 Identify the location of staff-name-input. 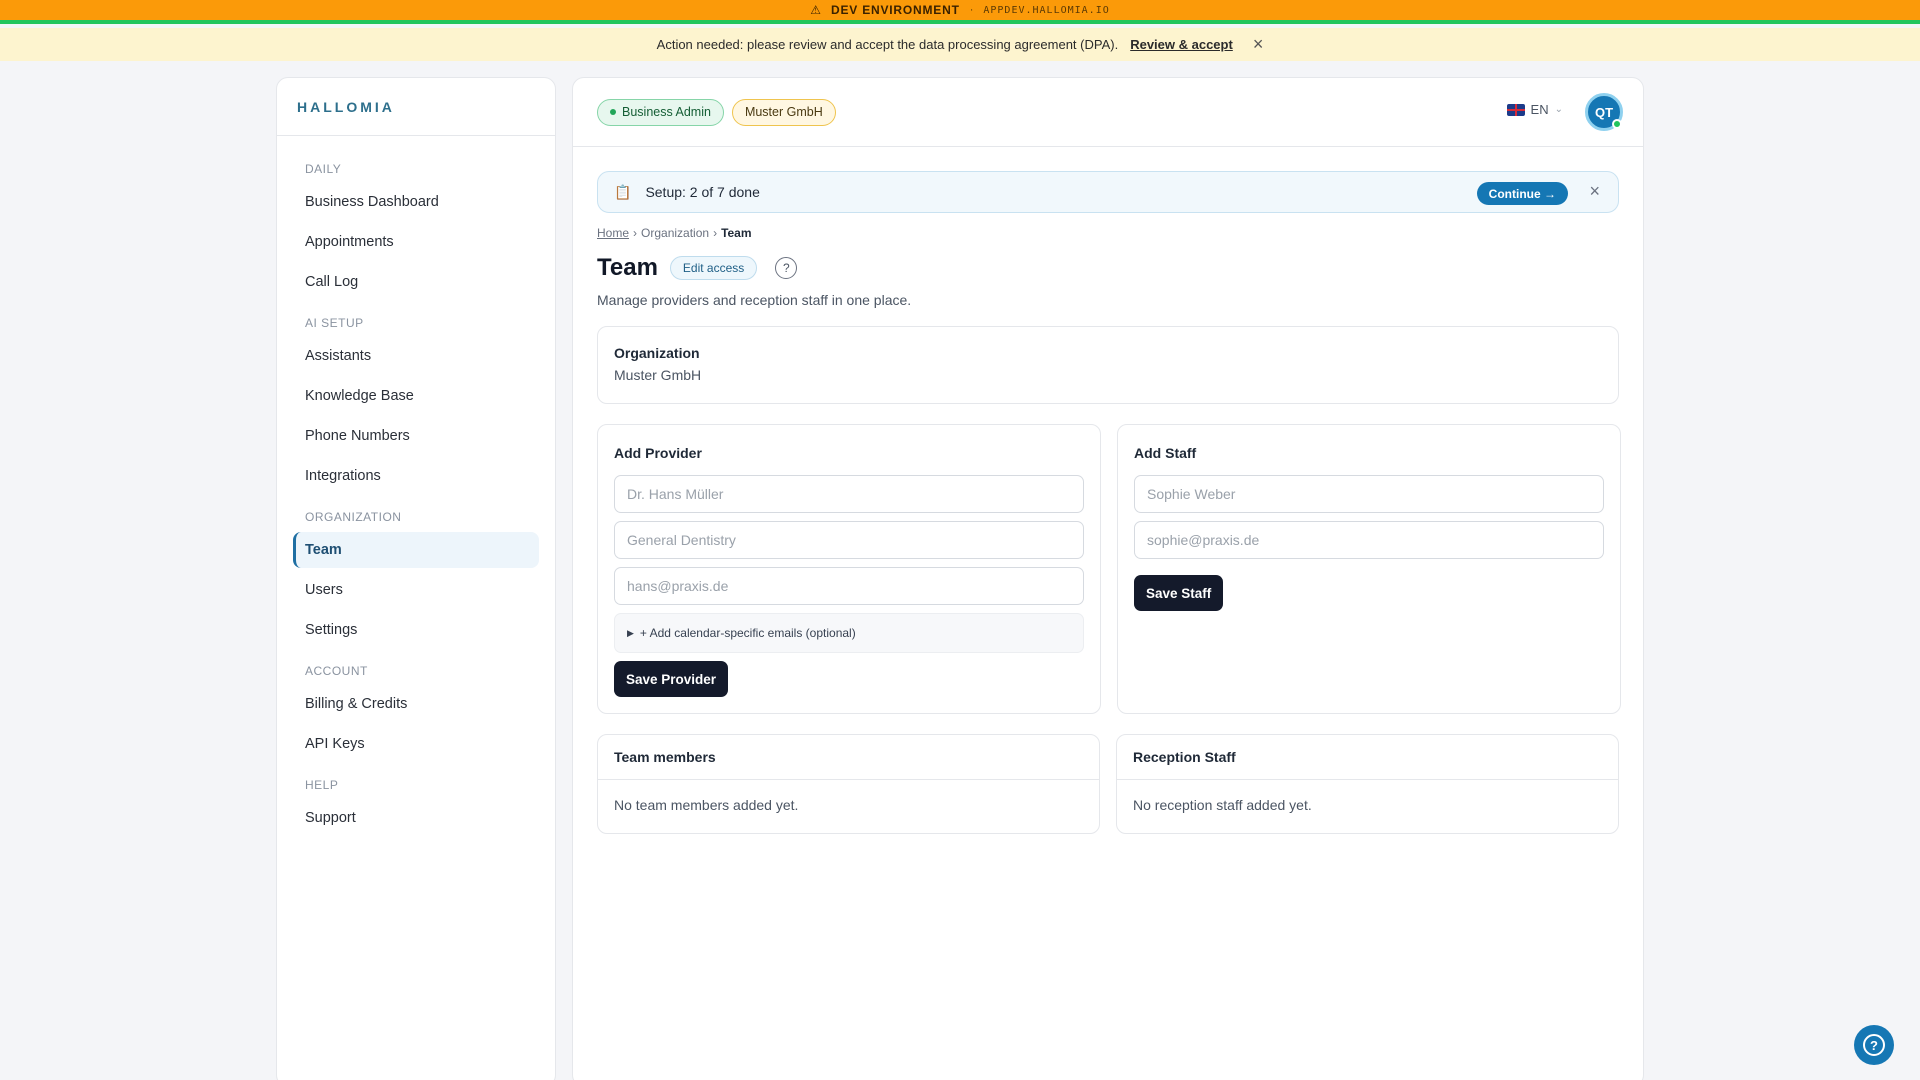
(1369, 494).